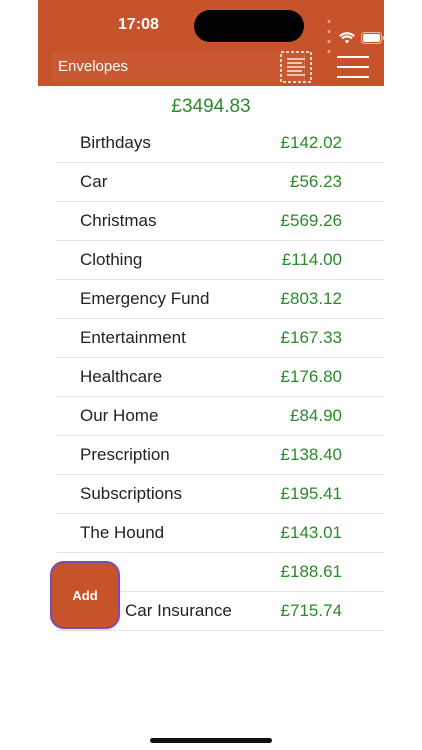  Describe the element at coordinates (220, 533) in the screenshot. I see `envelope-row: The Hound £143.01` at that location.